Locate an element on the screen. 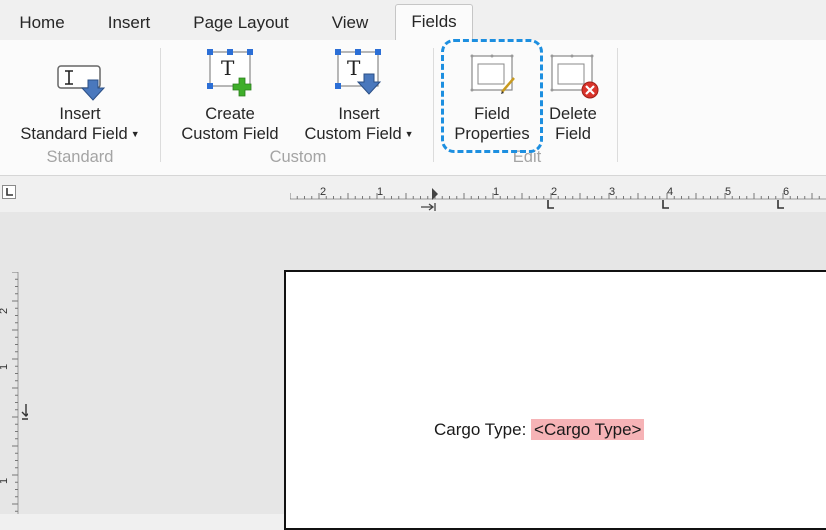 This screenshot has height=530, width=826. insert-standard-field-label-2: Standard Field is located at coordinates (74, 134).